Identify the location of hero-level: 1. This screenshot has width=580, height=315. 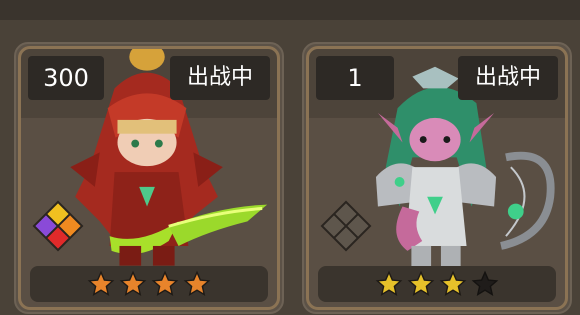
(355, 78).